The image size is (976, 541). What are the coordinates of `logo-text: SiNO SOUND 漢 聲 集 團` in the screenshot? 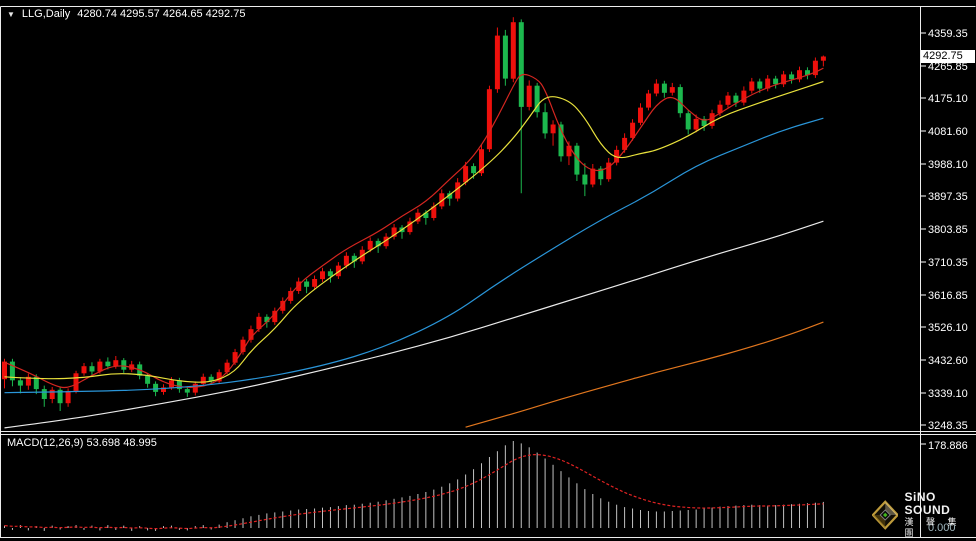 It's located at (940, 515).